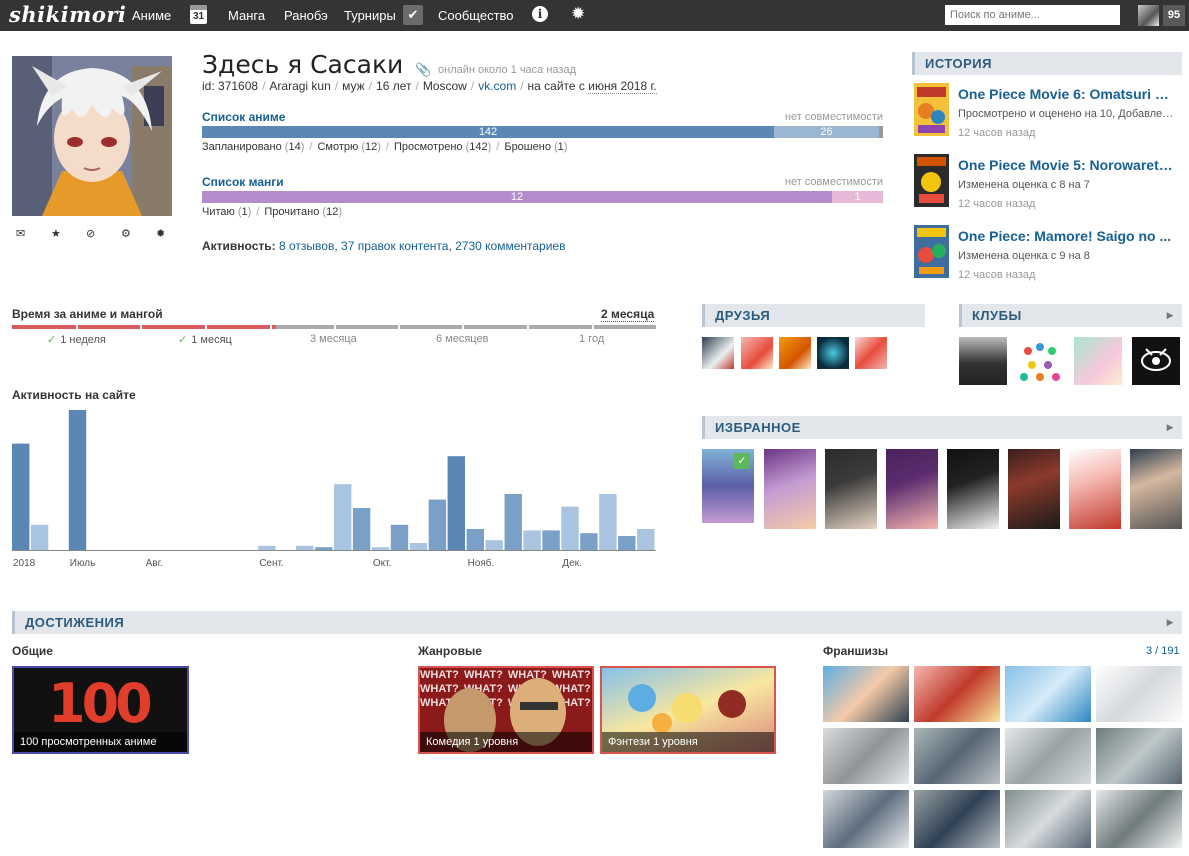  I want to click on member-since-date: июня 2018 г., so click(622, 86).